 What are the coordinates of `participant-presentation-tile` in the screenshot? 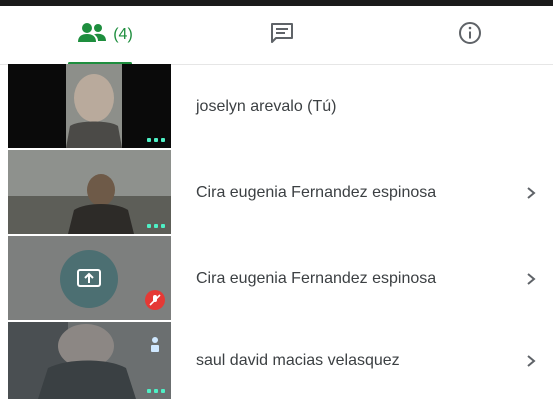 It's located at (89, 278).